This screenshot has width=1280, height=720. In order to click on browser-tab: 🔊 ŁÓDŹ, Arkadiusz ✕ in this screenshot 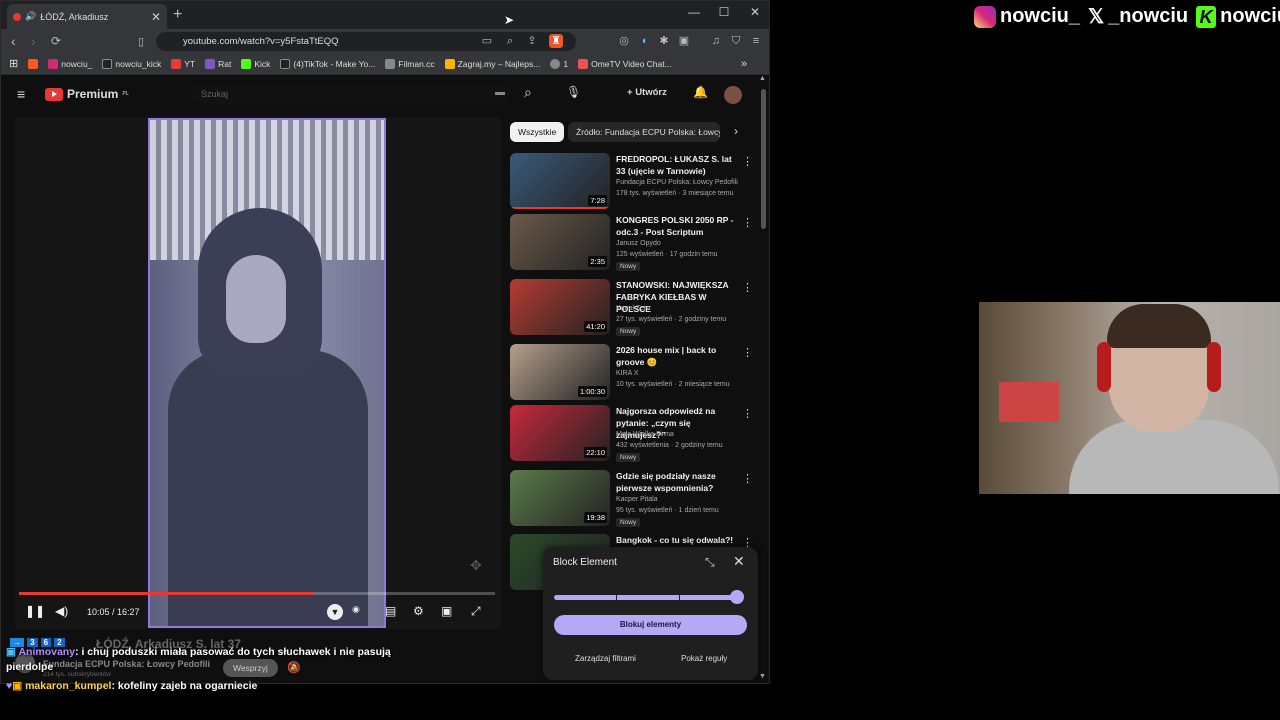, I will do `click(87, 16)`.